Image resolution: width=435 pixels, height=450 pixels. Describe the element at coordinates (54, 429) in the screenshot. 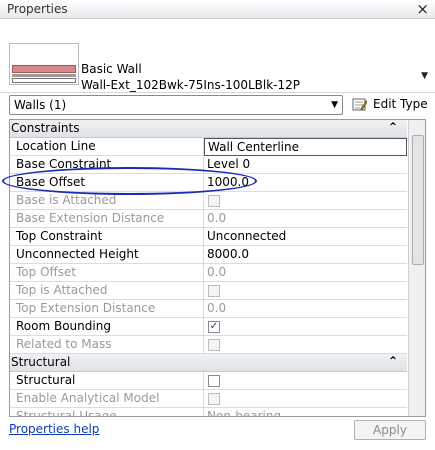

I see `properties-help-link: Properties help` at that location.